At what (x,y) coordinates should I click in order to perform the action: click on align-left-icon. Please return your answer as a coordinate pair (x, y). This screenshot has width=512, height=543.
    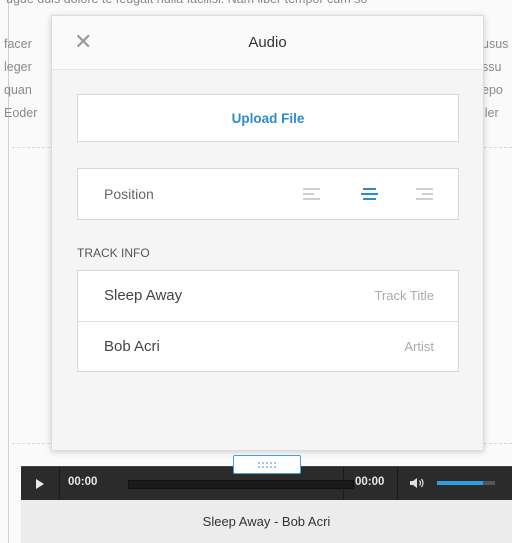
    Looking at the image, I should click on (311, 194).